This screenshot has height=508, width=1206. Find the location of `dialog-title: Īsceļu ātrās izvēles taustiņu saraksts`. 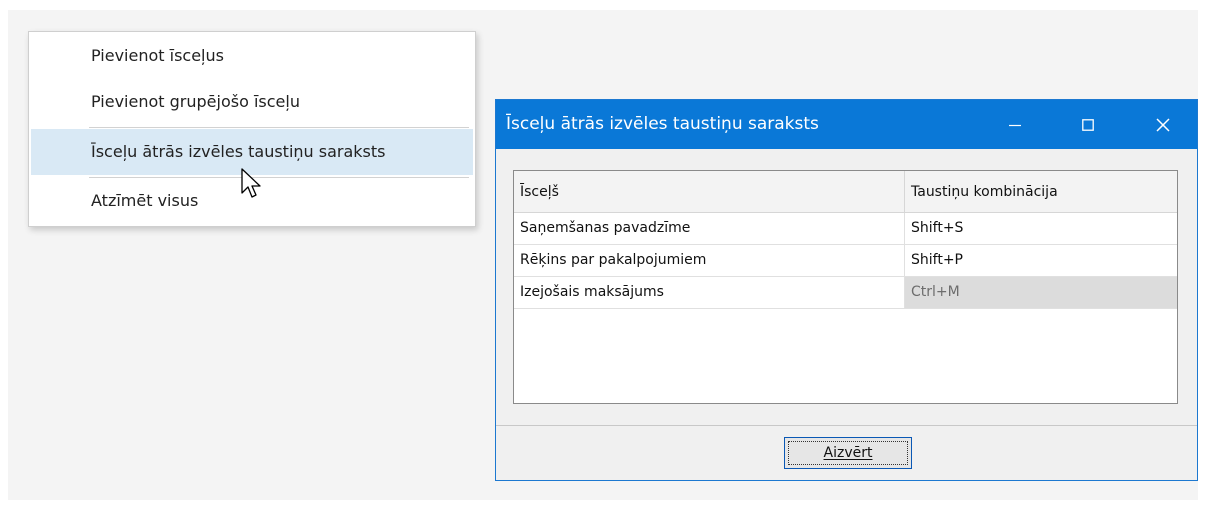

dialog-title: Īsceļu ātrās izvēles taustiņu saraksts is located at coordinates (662, 124).